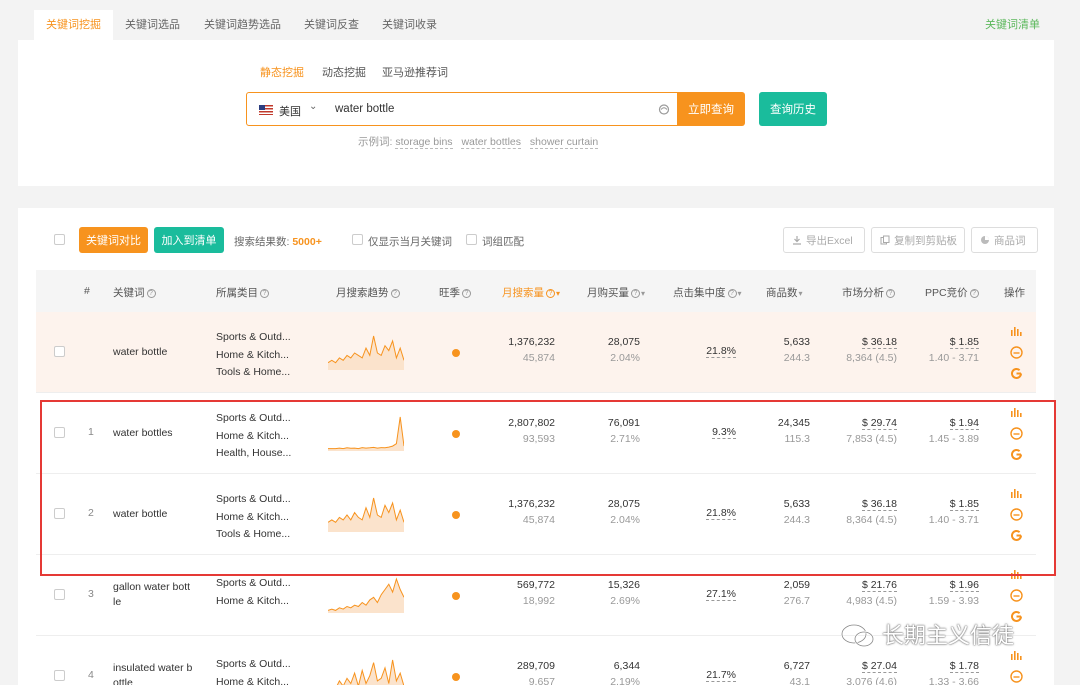 This screenshot has height=685, width=1080. Describe the element at coordinates (793, 109) in the screenshot. I see `query-history-button: 查询历史` at that location.